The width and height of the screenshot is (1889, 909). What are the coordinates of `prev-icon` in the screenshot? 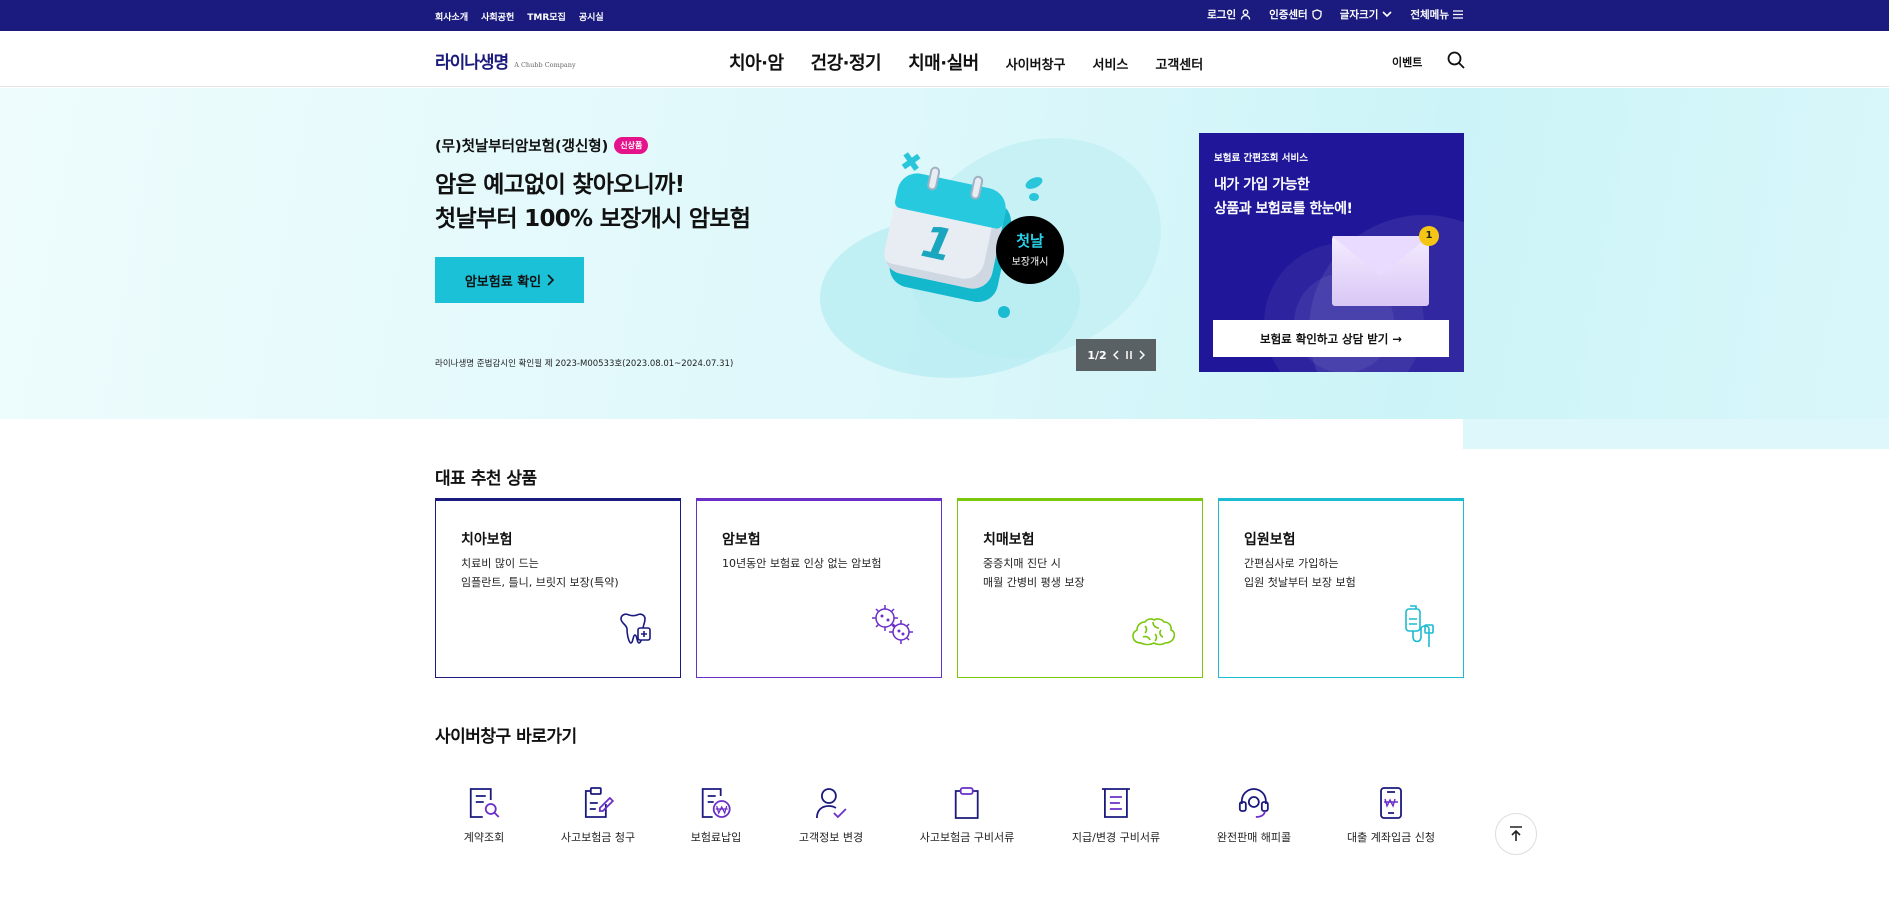 It's located at (1115, 355).